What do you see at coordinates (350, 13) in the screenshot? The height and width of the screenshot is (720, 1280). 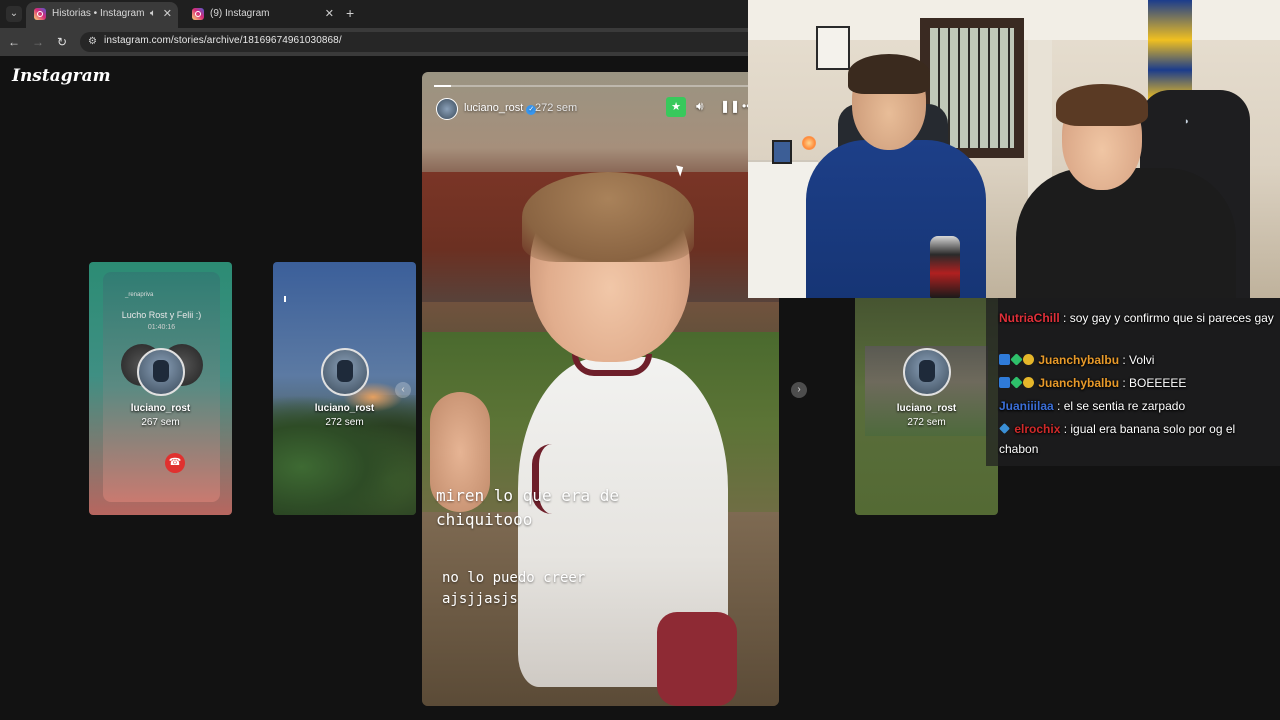 I see `new-tab-plus-icon: +` at bounding box center [350, 13].